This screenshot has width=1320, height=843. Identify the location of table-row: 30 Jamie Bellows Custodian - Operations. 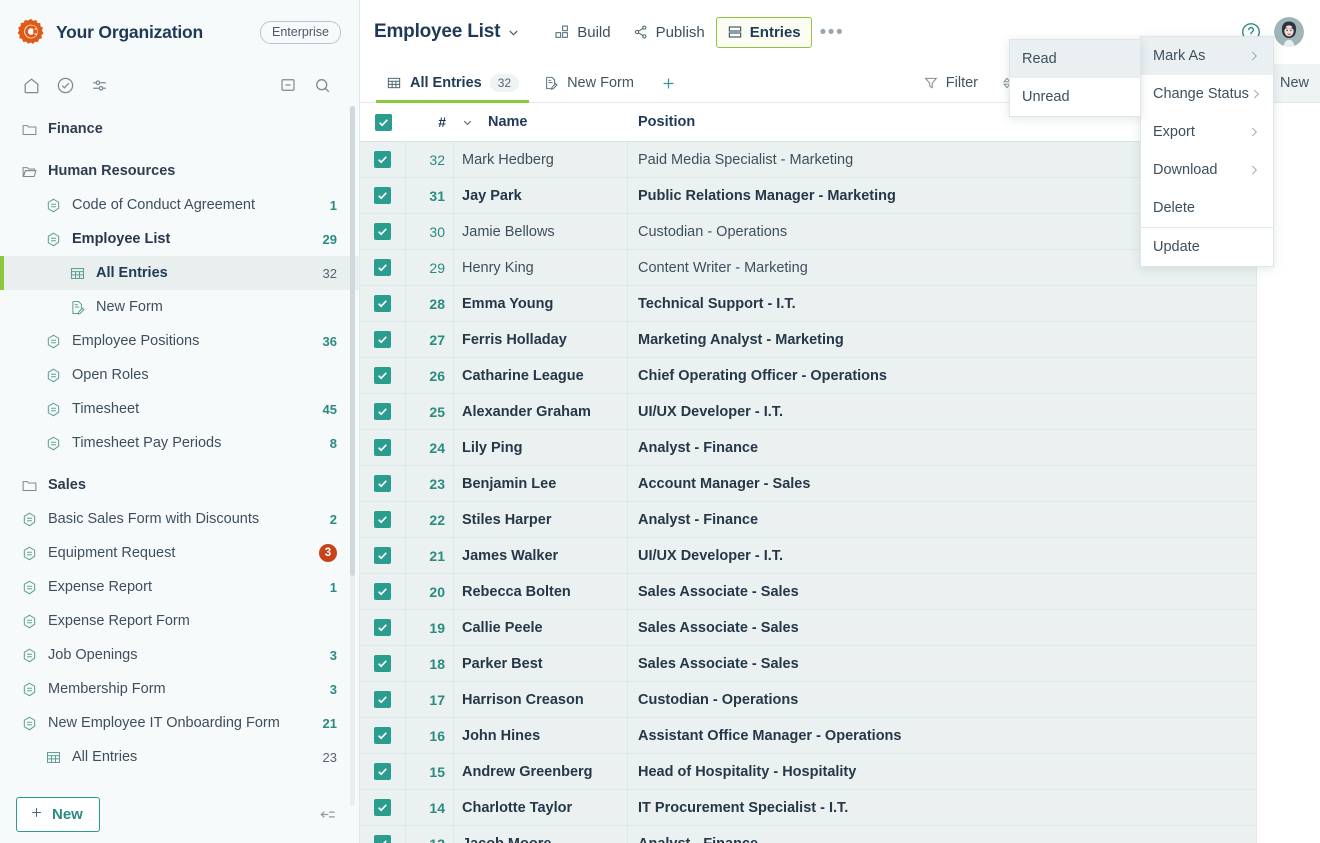
(808, 231).